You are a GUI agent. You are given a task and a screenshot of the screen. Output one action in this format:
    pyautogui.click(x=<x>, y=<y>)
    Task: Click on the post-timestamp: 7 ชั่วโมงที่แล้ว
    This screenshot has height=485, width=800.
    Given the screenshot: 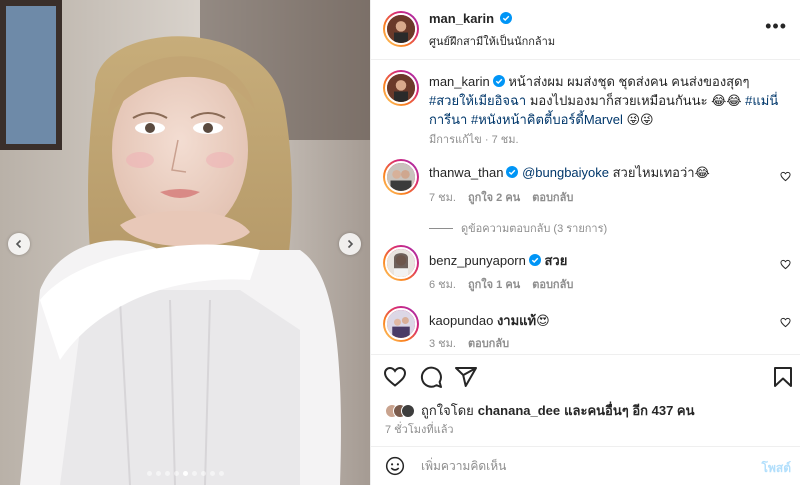 What is the action you would take?
    pyautogui.click(x=419, y=429)
    